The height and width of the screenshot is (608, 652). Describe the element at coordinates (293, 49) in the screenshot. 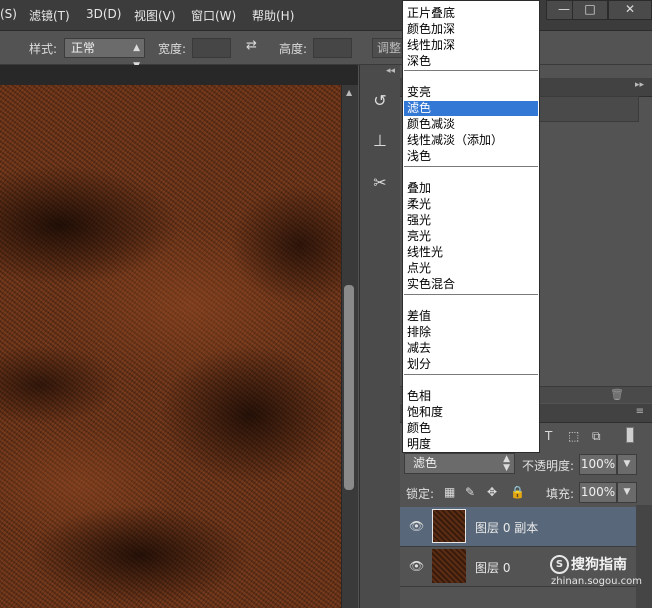

I see `height-label: 高度:` at that location.